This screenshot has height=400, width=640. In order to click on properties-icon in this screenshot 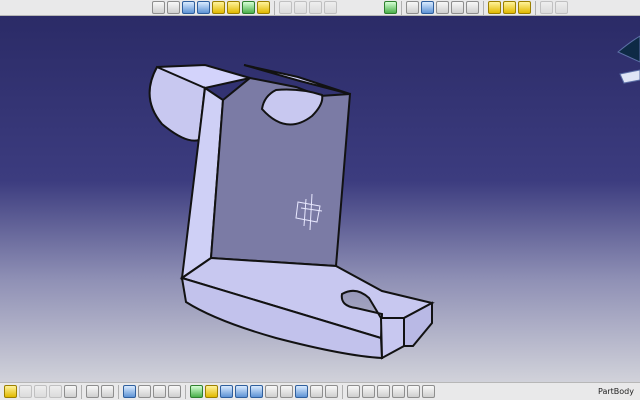, I will do `click(428, 391)`.